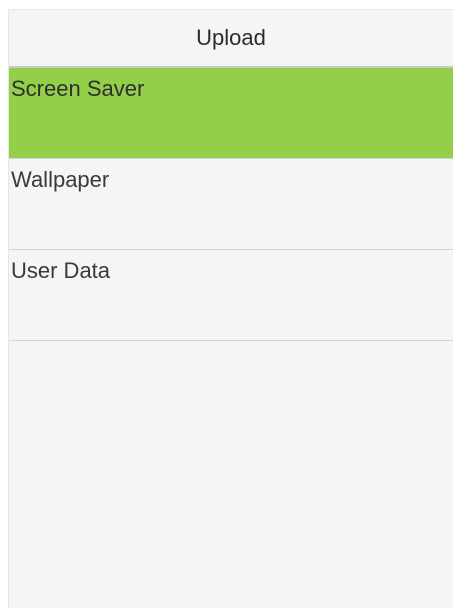 This screenshot has height=608, width=453. Describe the element at coordinates (60, 179) in the screenshot. I see `menu-item-label: Wallpaper` at that location.